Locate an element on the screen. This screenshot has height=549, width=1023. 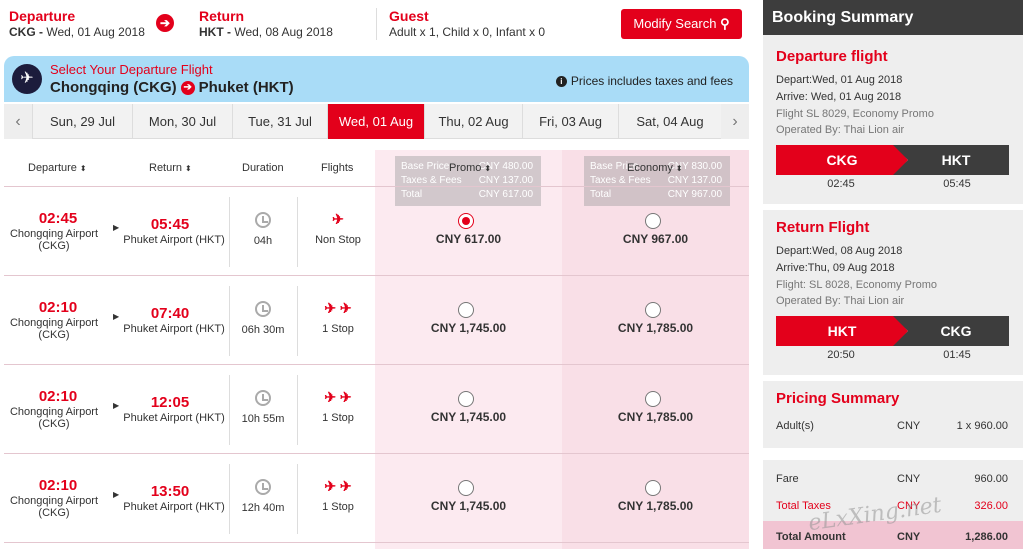
flight-duration: 04h is located at coordinates (263, 241).